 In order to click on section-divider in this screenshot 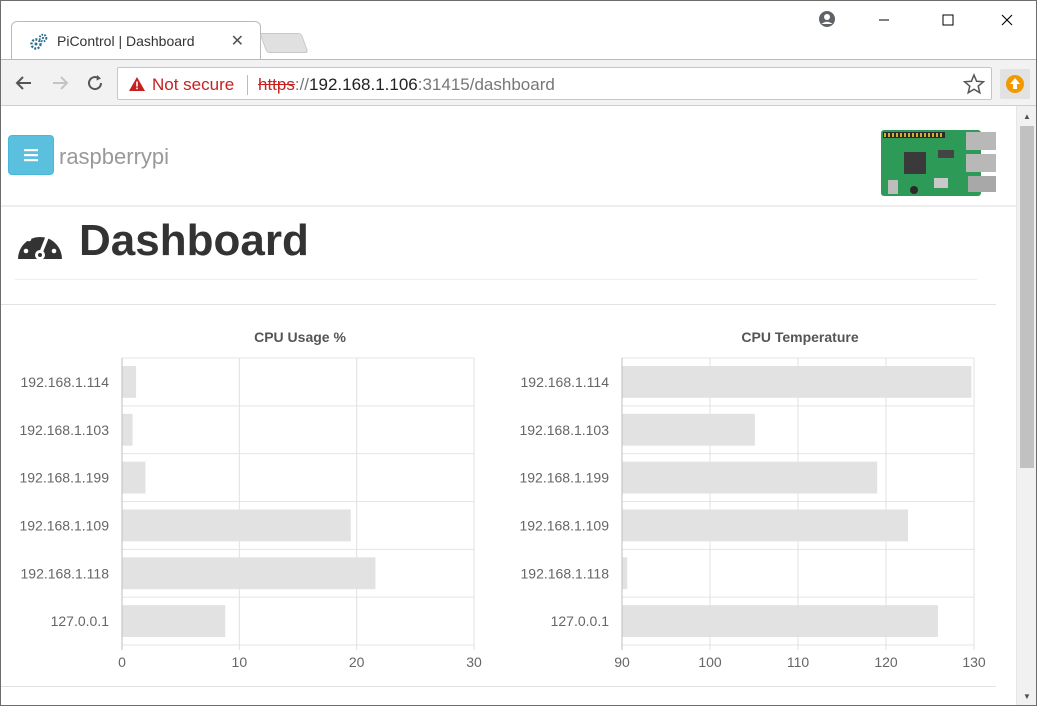, I will do `click(498, 304)`.